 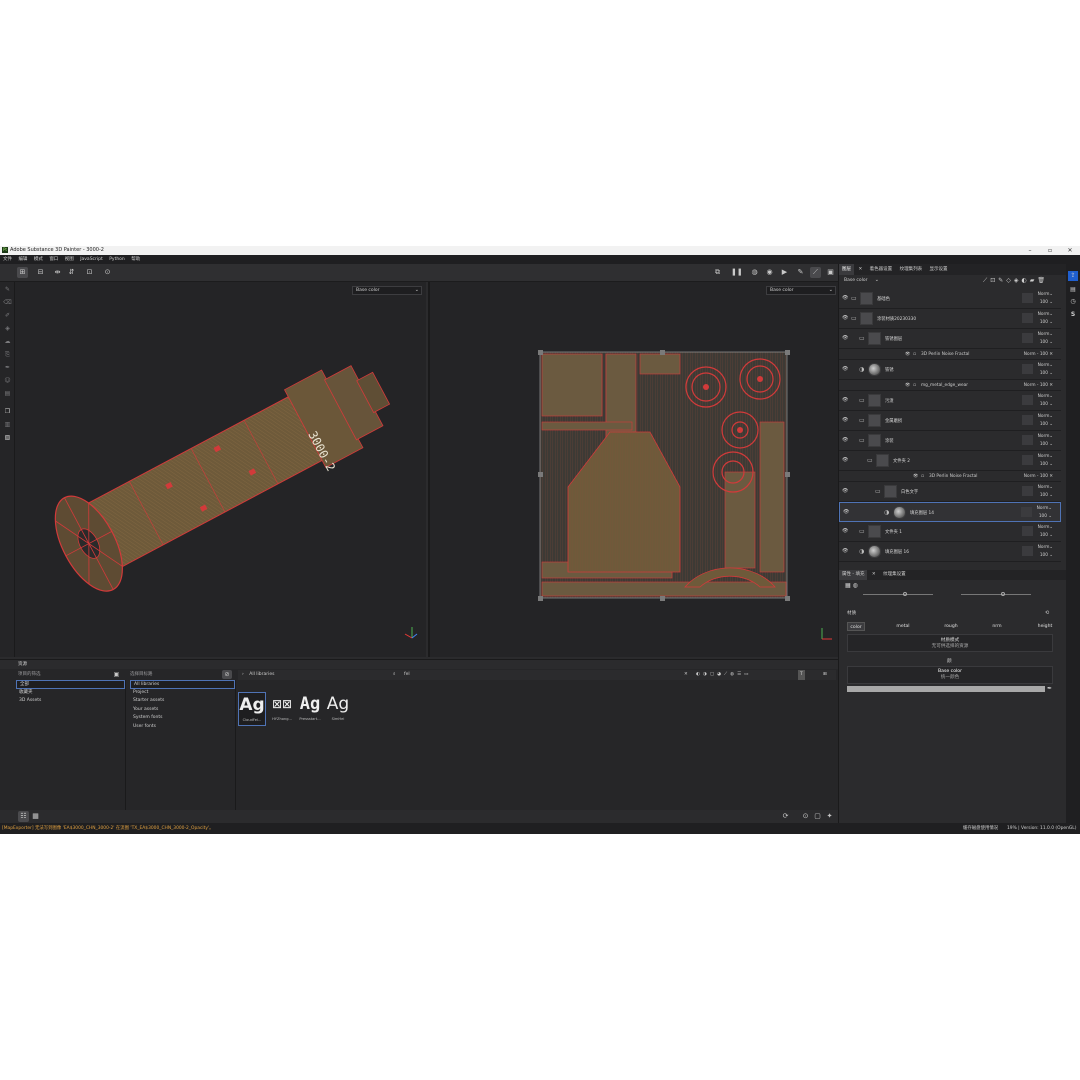 What do you see at coordinates (7, 341) in the screenshot?
I see `smudge-tool-icon: ☁` at bounding box center [7, 341].